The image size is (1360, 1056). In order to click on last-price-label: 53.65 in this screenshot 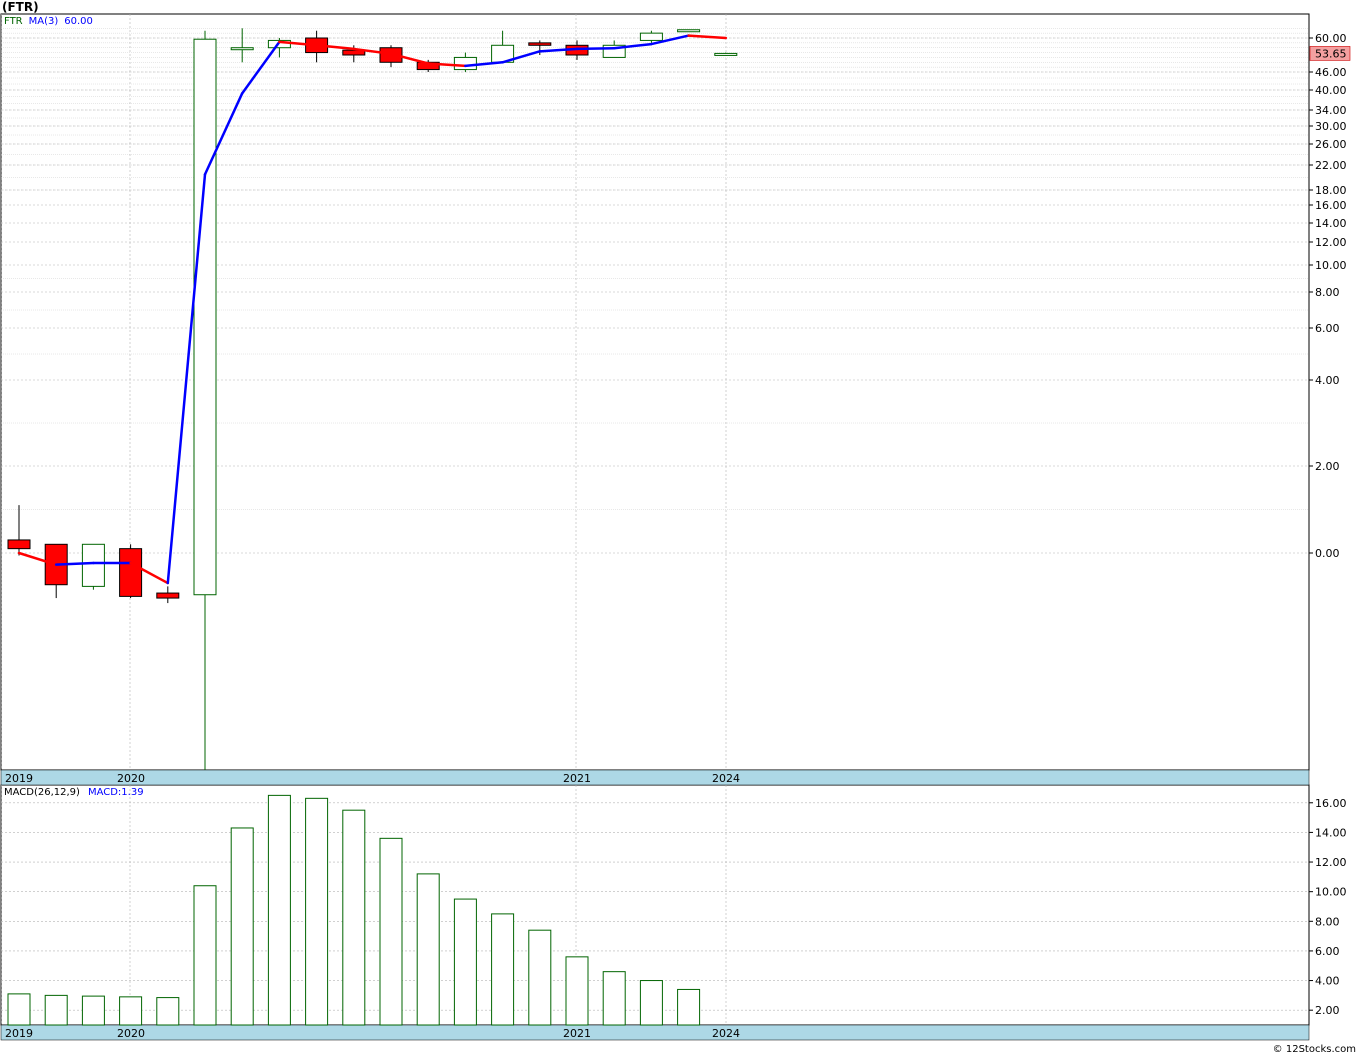, I will do `click(1331, 53)`.